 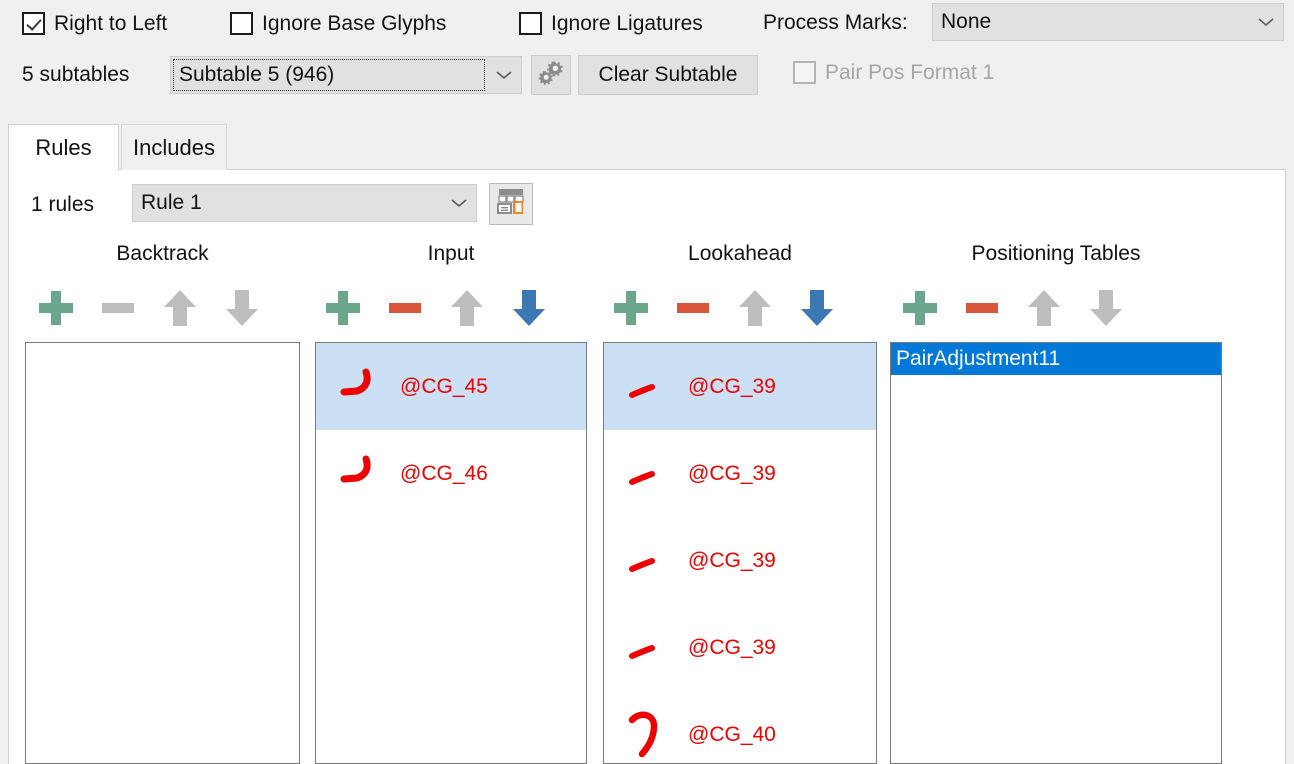 I want to click on column-title-backtrack: Backtrack, so click(x=162, y=253).